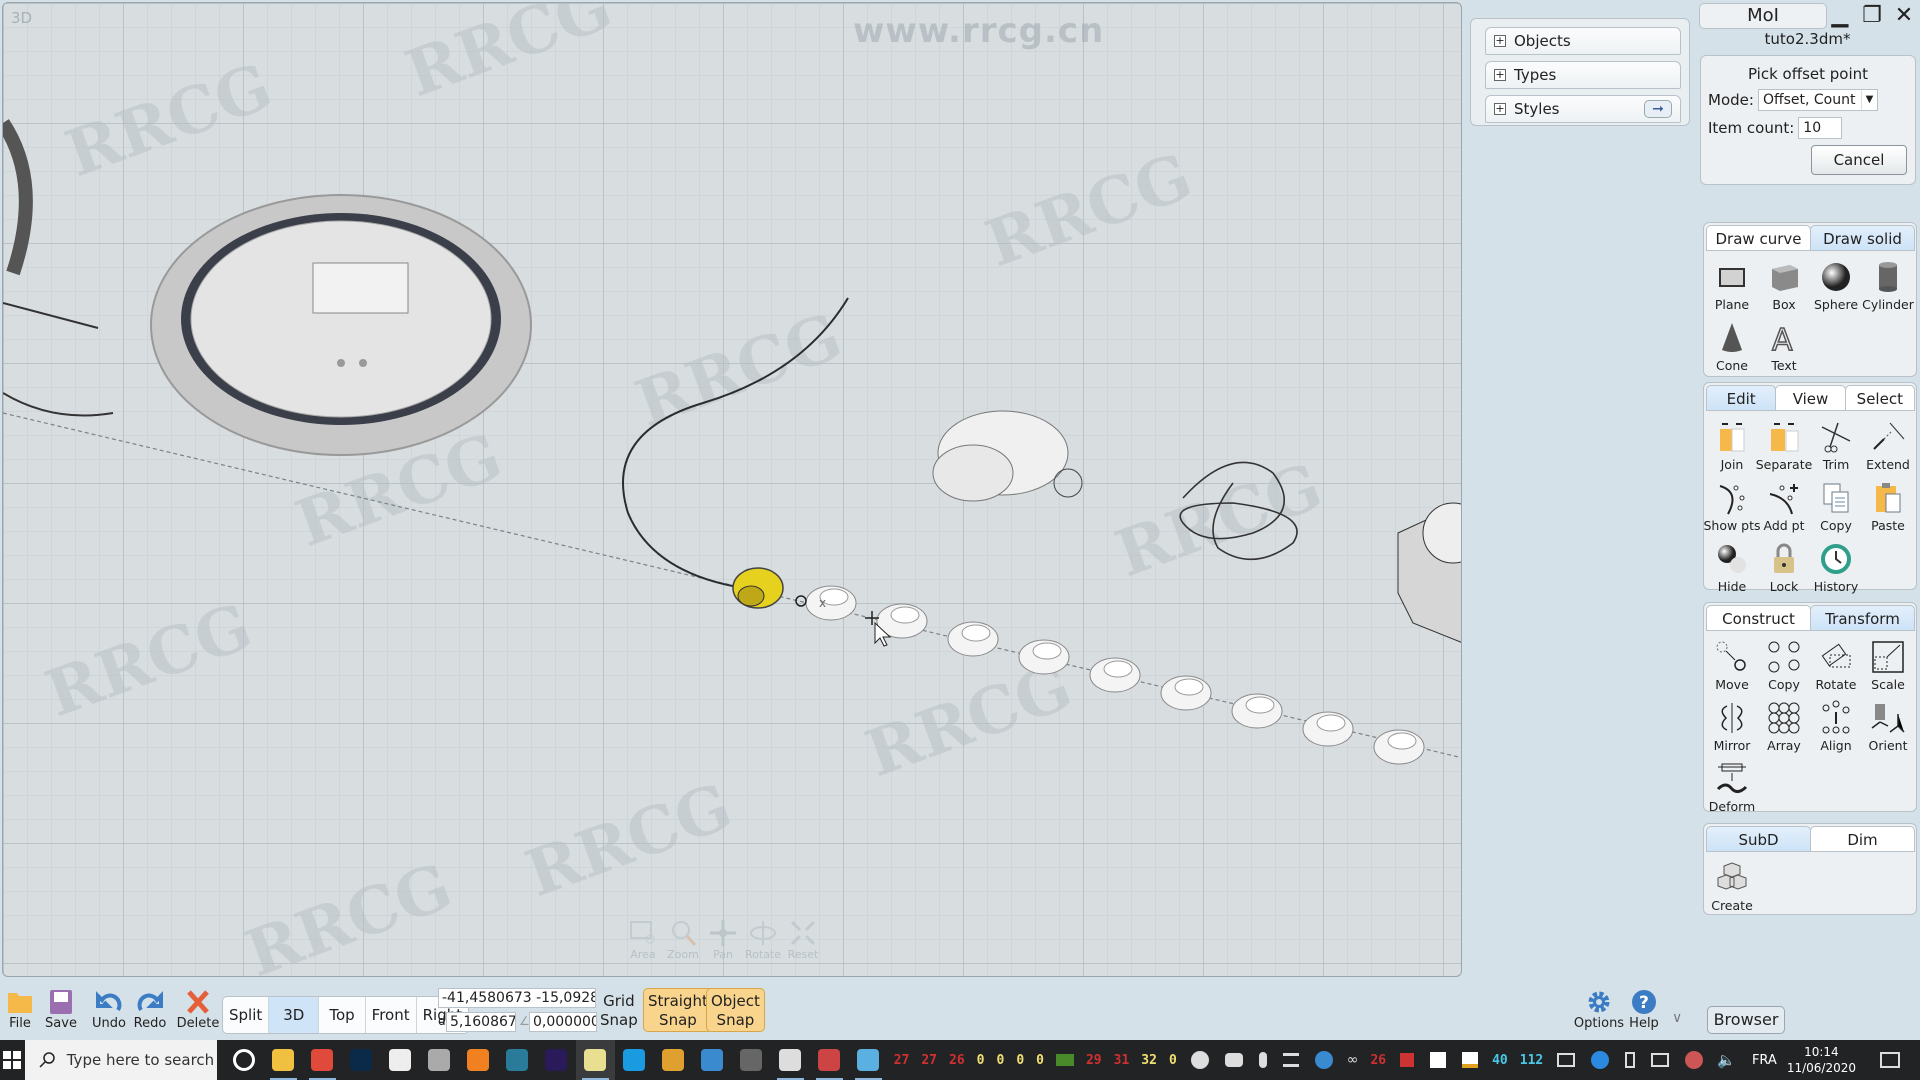 This screenshot has height=1080, width=1920. What do you see at coordinates (1840, 16) in the screenshot?
I see `minimize-icon: ▁` at bounding box center [1840, 16].